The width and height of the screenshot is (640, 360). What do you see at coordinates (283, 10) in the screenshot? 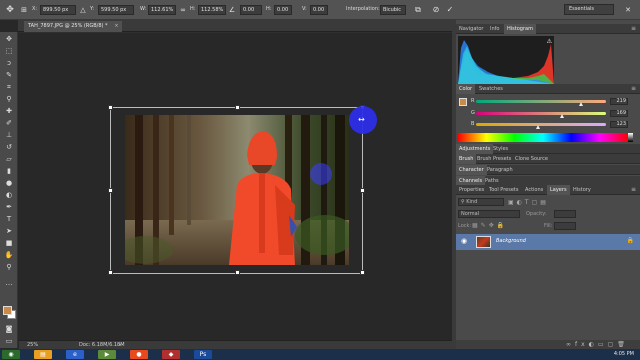
I see `h-skew-input: 0.00` at bounding box center [283, 10].